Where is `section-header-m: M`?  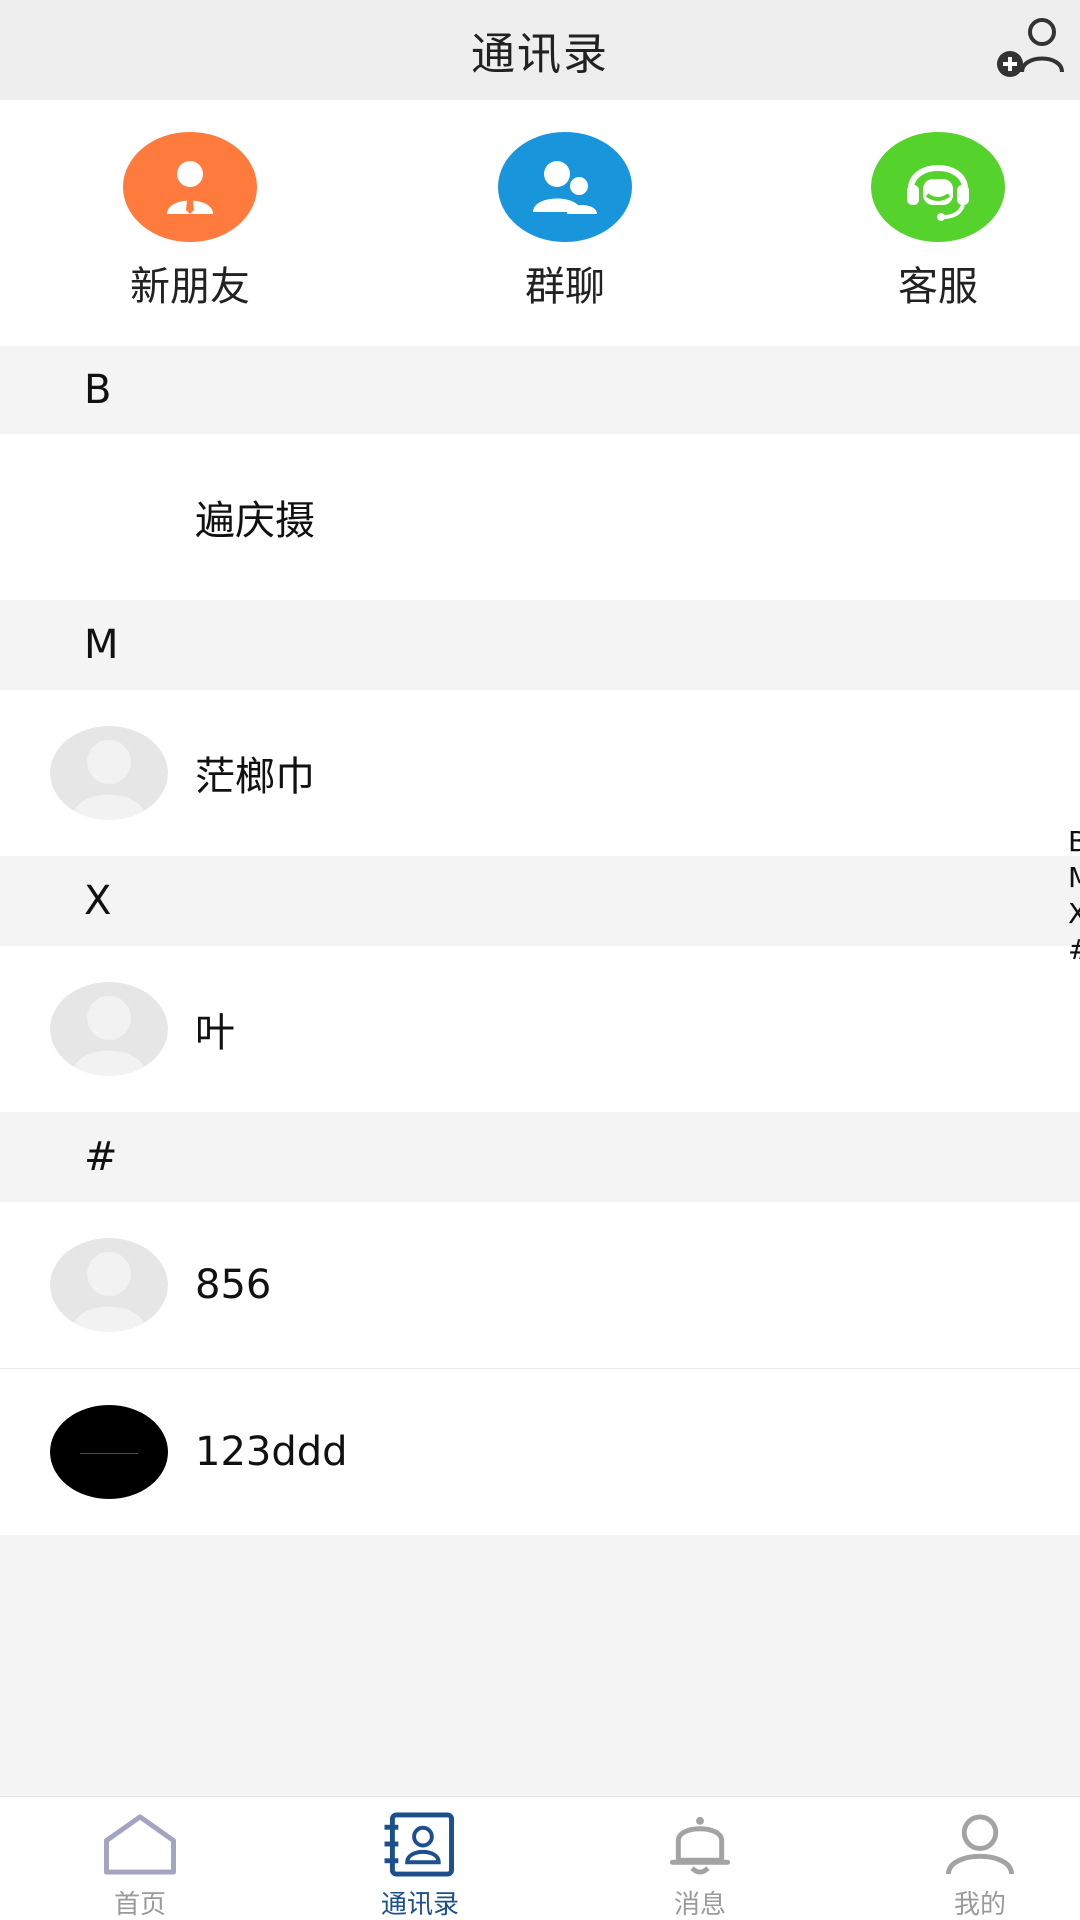
section-header-m: M is located at coordinates (540, 645).